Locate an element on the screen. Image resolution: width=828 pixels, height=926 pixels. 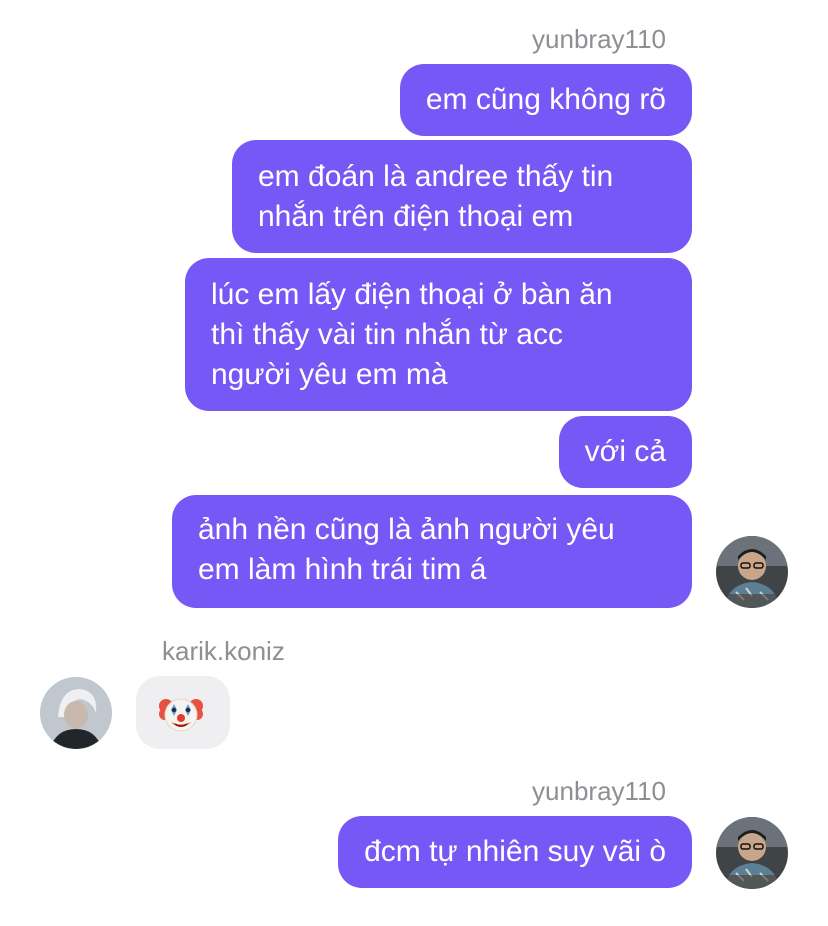
message-text-line: em làm hình trái tim á is located at coordinates (342, 569).